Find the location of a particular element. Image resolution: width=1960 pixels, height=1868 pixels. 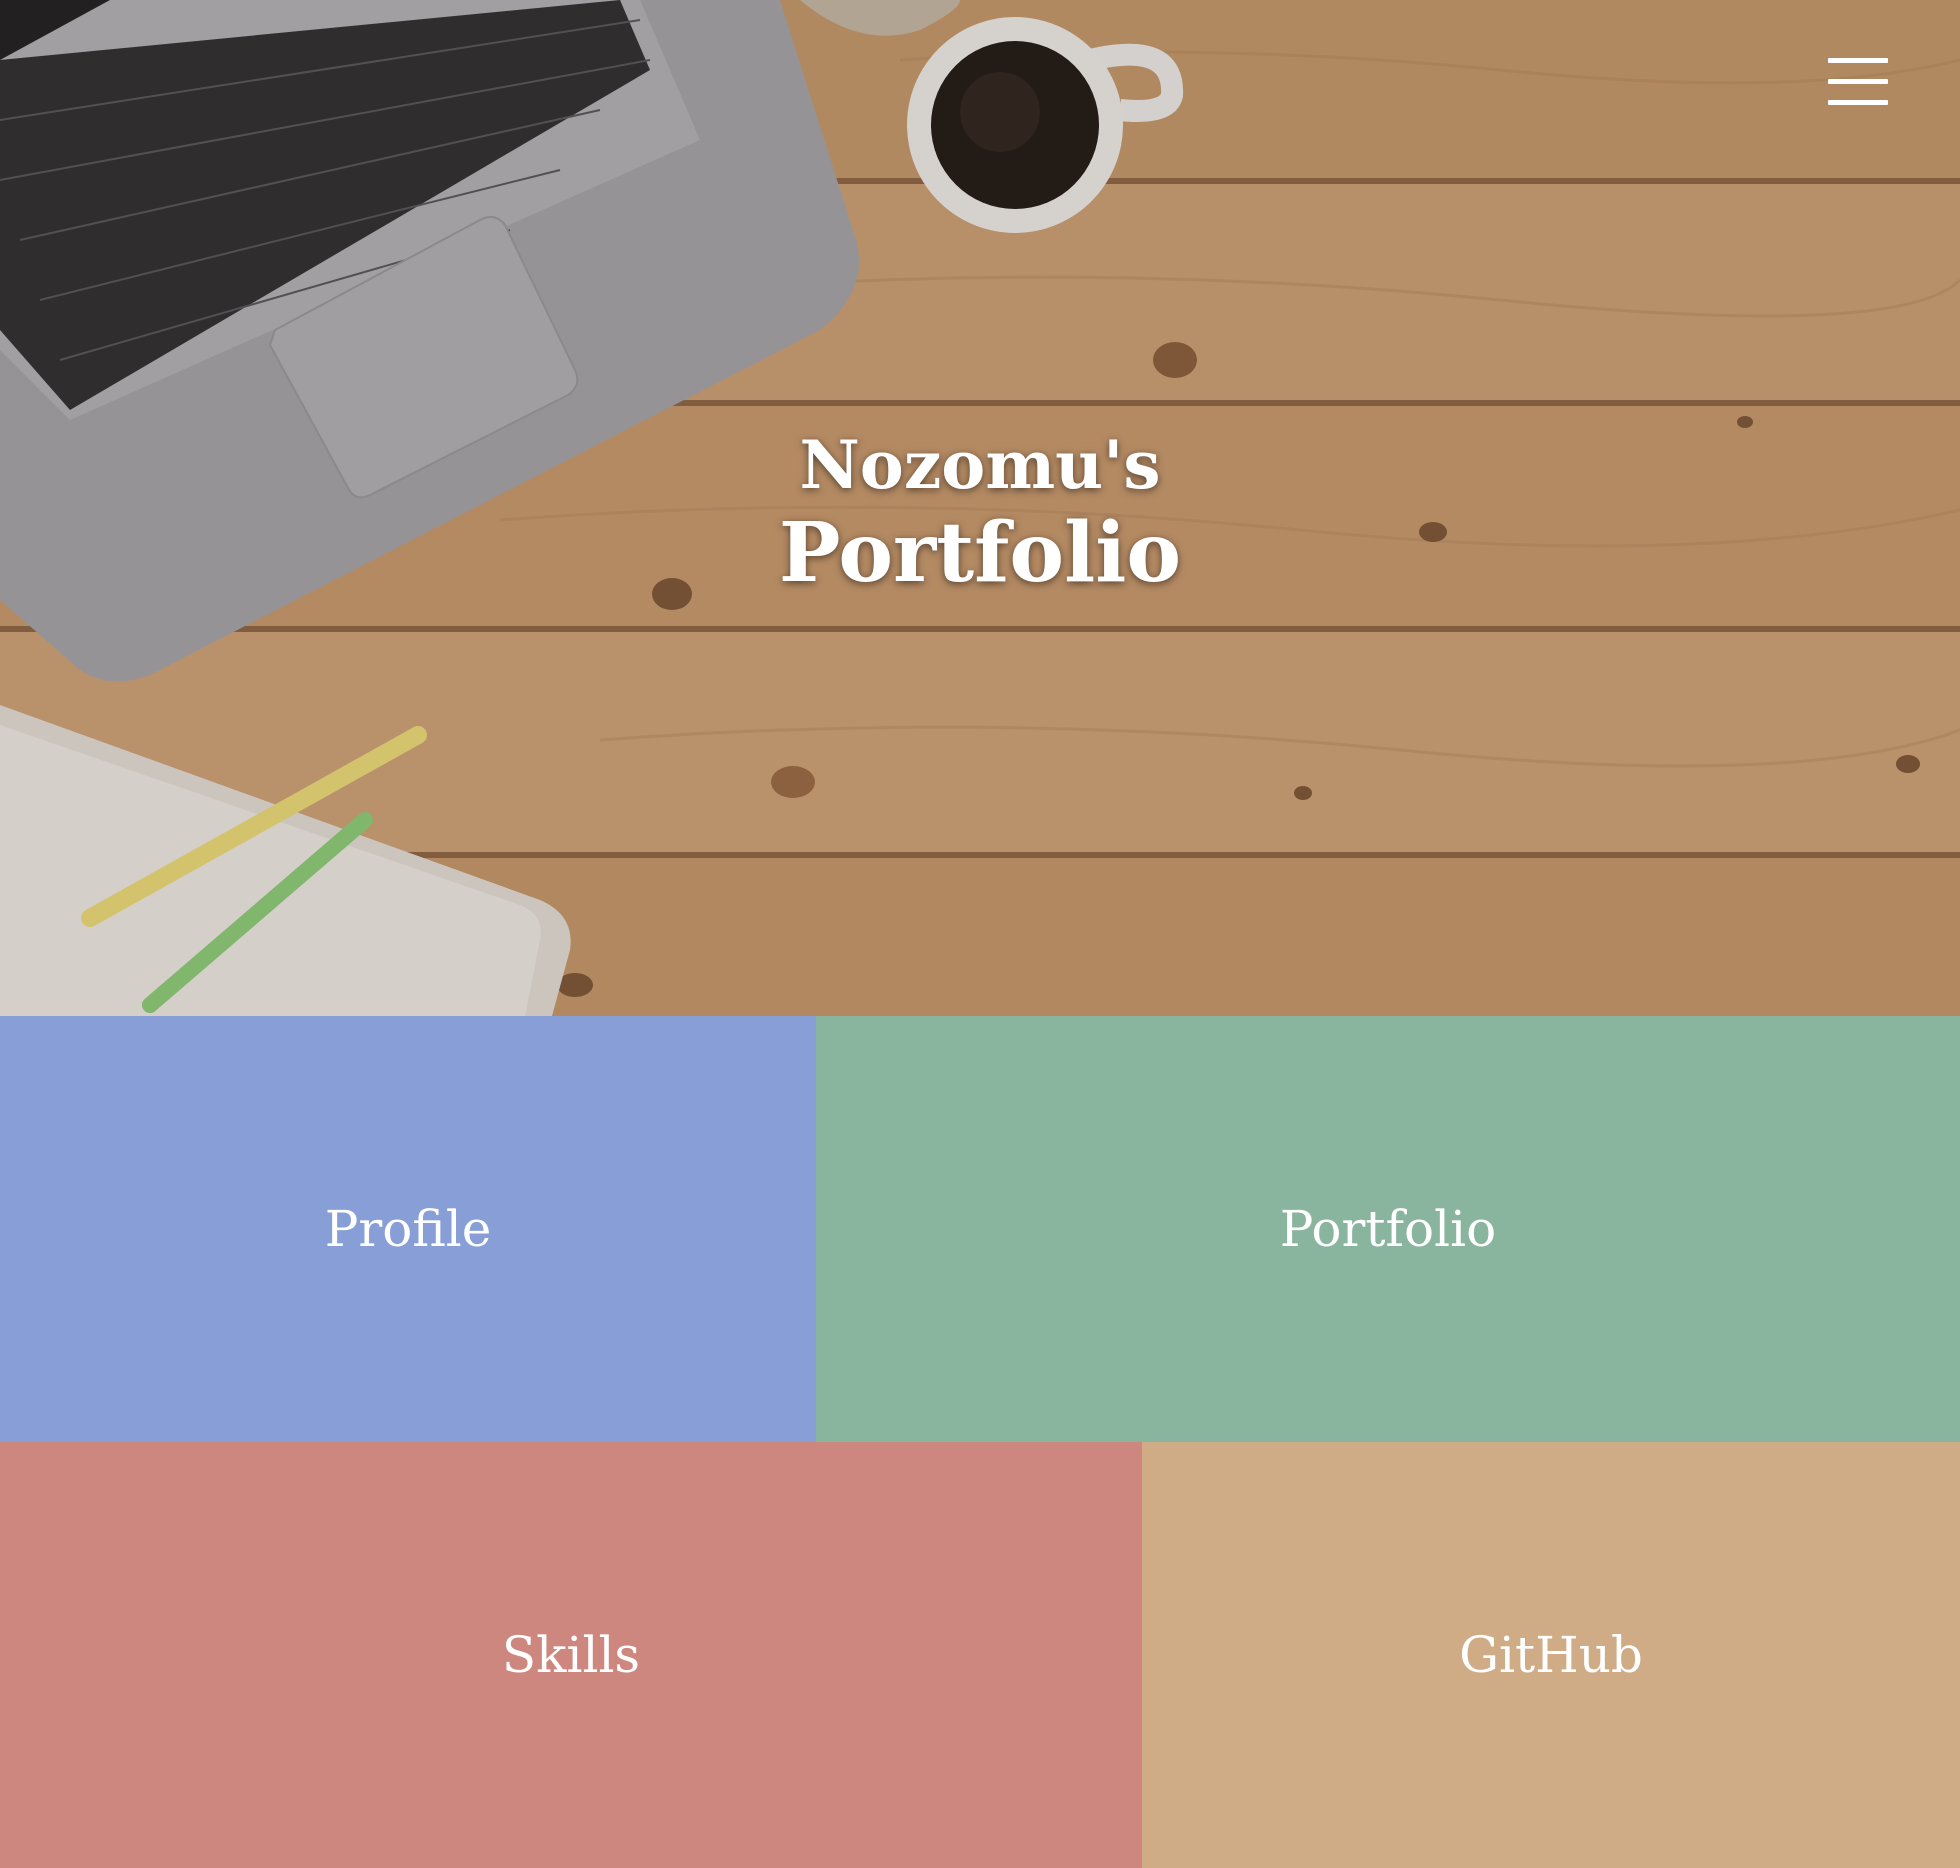

profile-tile-label: Profile is located at coordinates (408, 1229).